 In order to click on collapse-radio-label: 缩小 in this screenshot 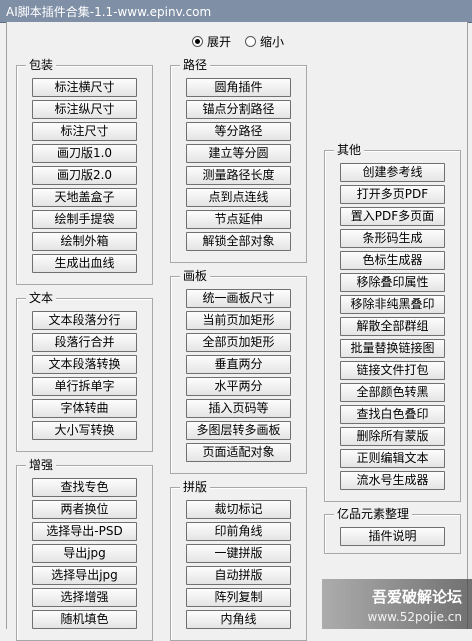, I will do `click(272, 41)`.